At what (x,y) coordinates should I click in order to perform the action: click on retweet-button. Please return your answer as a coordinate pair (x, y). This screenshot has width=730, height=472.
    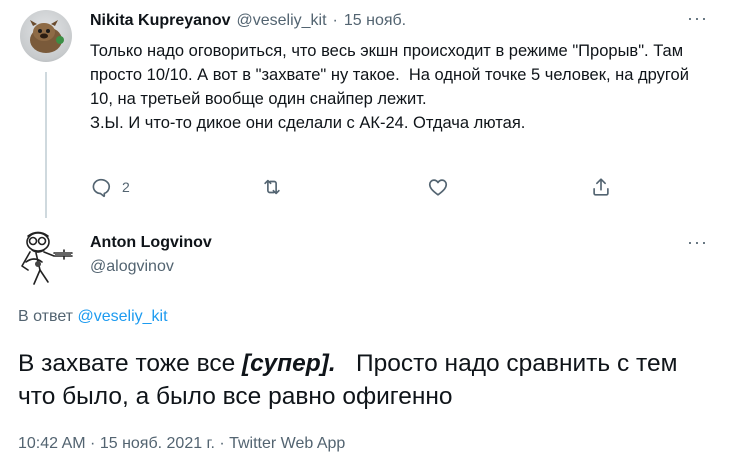
    Looking at the image, I should click on (277, 187).